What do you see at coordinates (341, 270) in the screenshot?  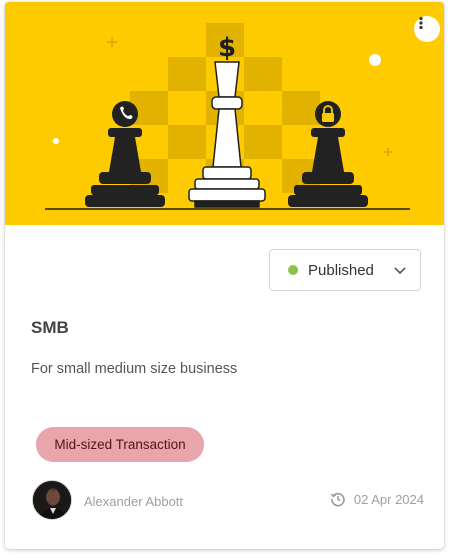 I see `status-label: Published` at bounding box center [341, 270].